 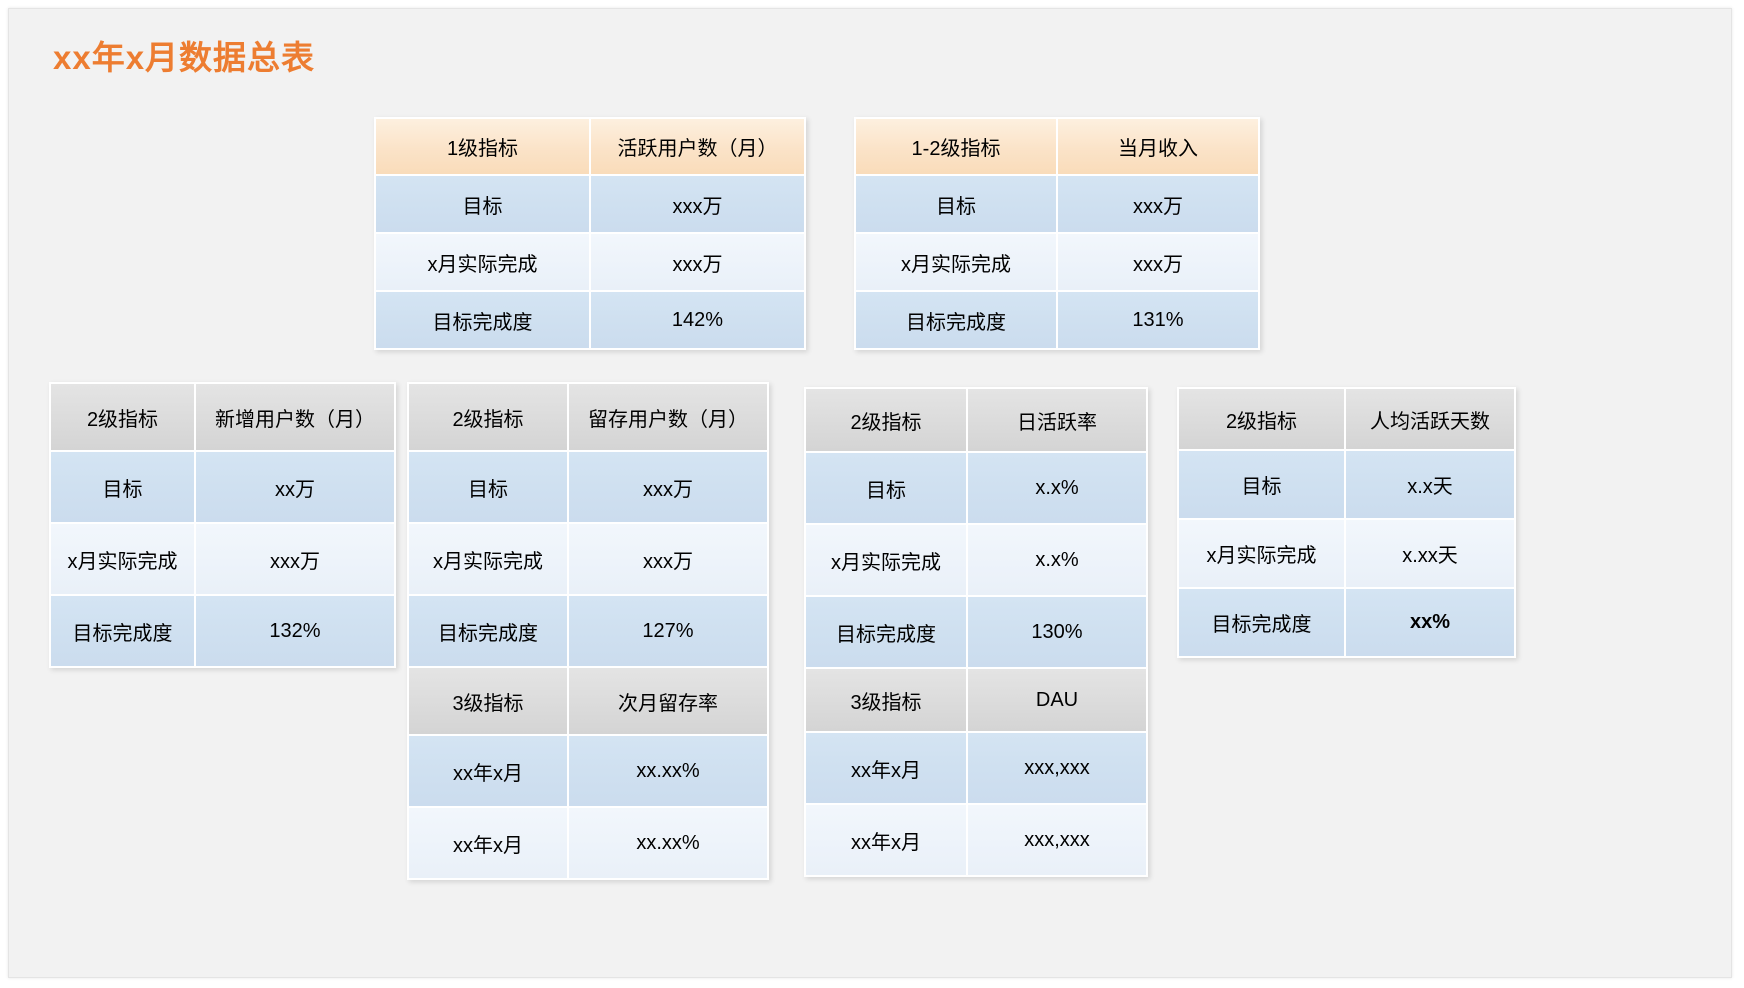 I want to click on metric-table-monthly-revenue: 1-2级指标 当月收入 目标 xxx万 x月实际完成 xxx万 目标完成度 131%, so click(x=1057, y=233).